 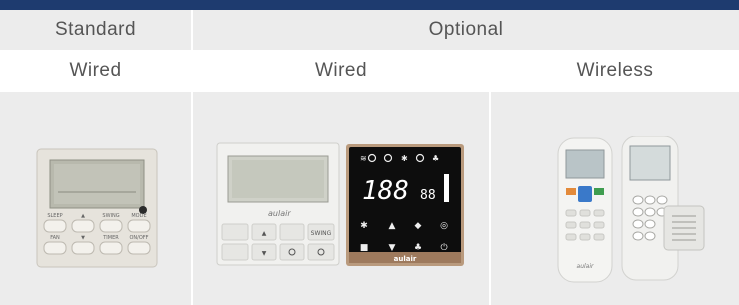 I want to click on btn-label-mode: MODE, so click(x=138, y=216).